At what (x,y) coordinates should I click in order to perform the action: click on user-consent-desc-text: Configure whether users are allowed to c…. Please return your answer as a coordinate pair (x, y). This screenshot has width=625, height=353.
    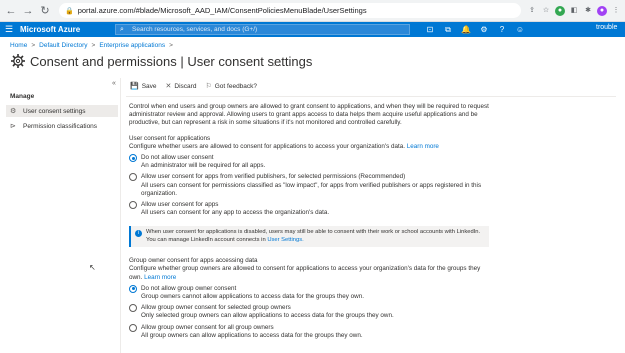
    Looking at the image, I should click on (267, 146).